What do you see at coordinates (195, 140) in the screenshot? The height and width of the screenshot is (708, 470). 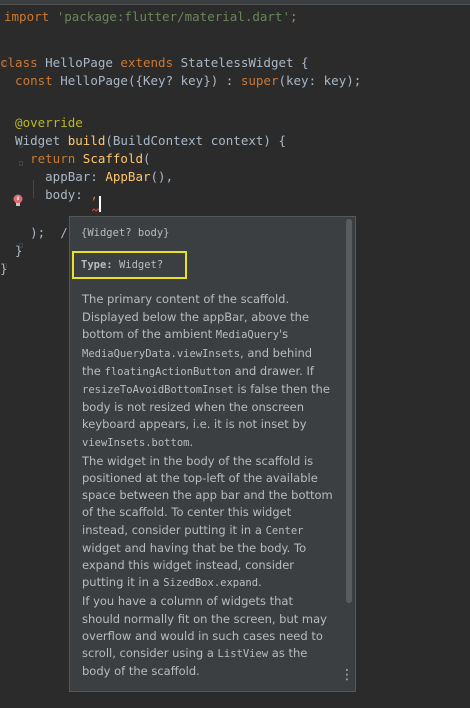 I see `code-token: (BuildContext context) {` at bounding box center [195, 140].